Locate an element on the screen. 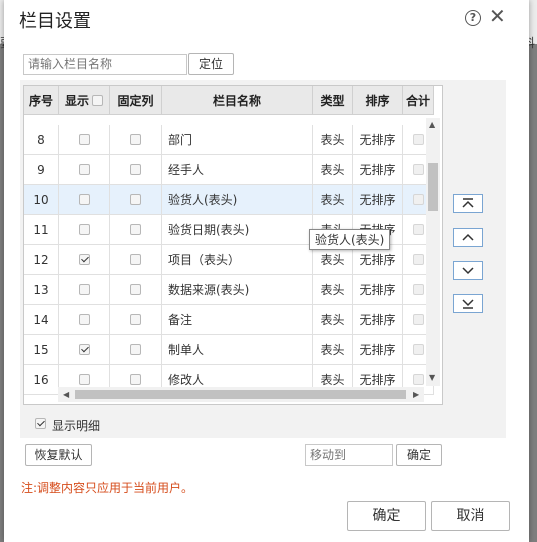 The width and height of the screenshot is (537, 542). header-total: 合计 is located at coordinates (418, 100).